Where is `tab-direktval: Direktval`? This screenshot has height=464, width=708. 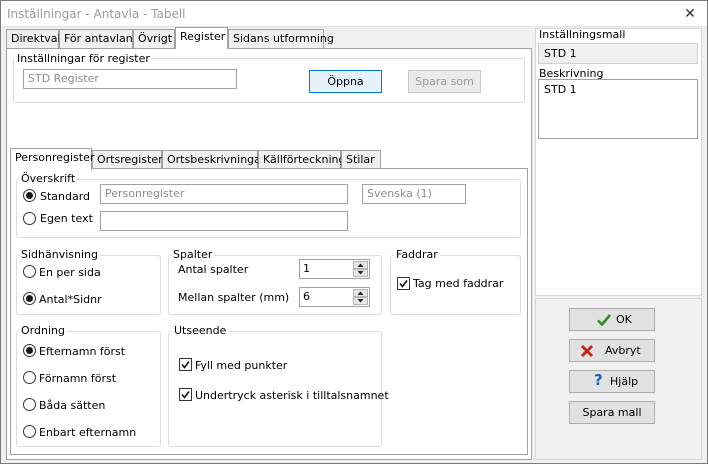
tab-direktval: Direktval is located at coordinates (33, 39).